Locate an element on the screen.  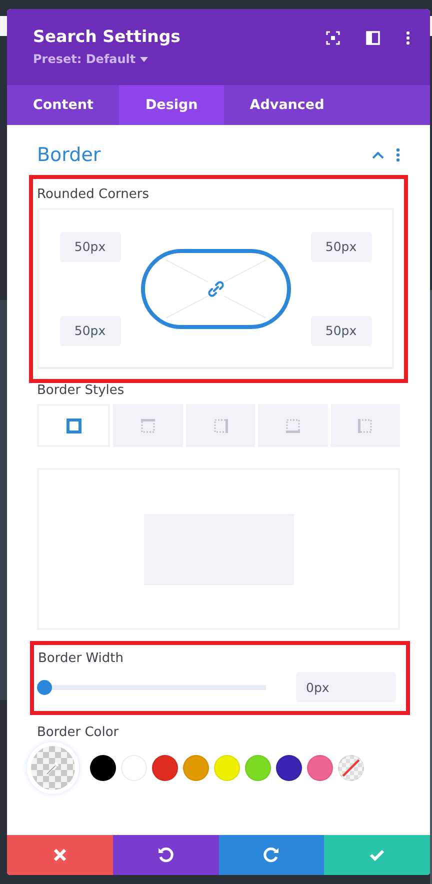
input-field: 0px is located at coordinates (346, 687).